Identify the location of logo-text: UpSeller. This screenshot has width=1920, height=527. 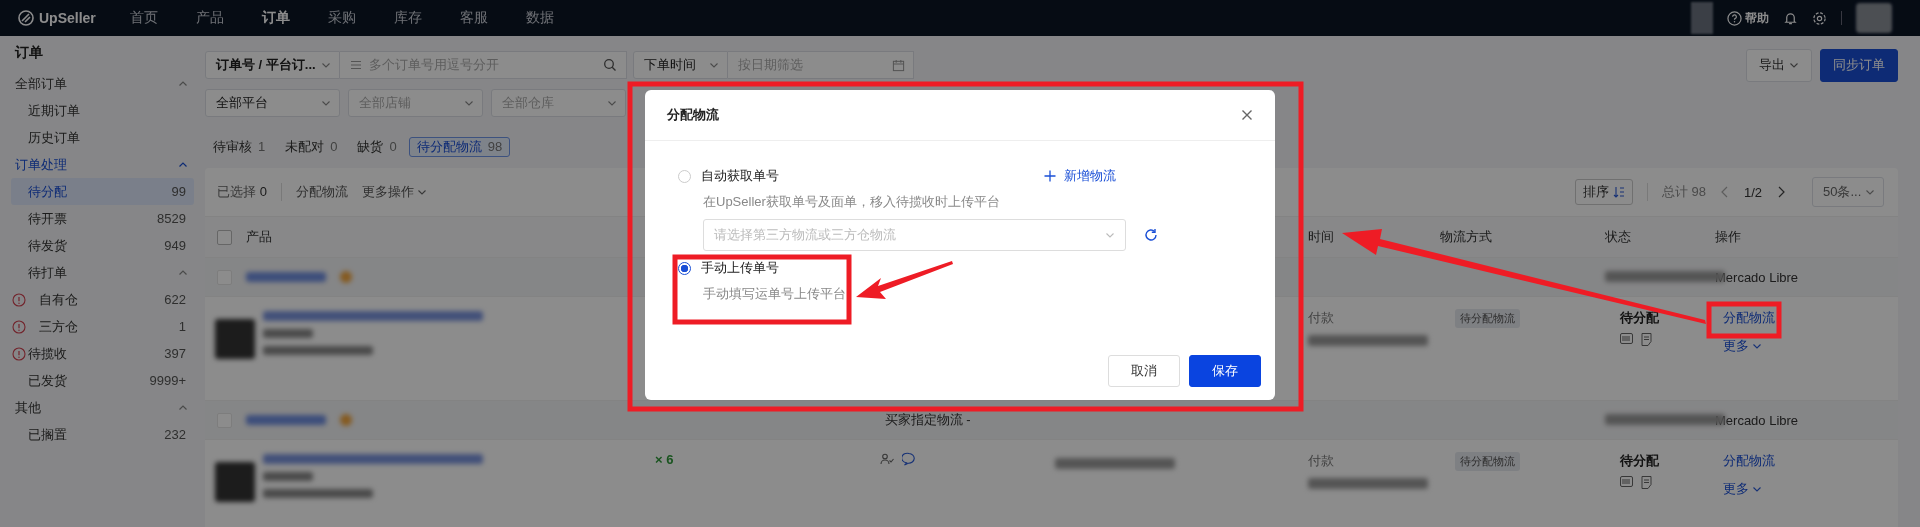
(67, 18).